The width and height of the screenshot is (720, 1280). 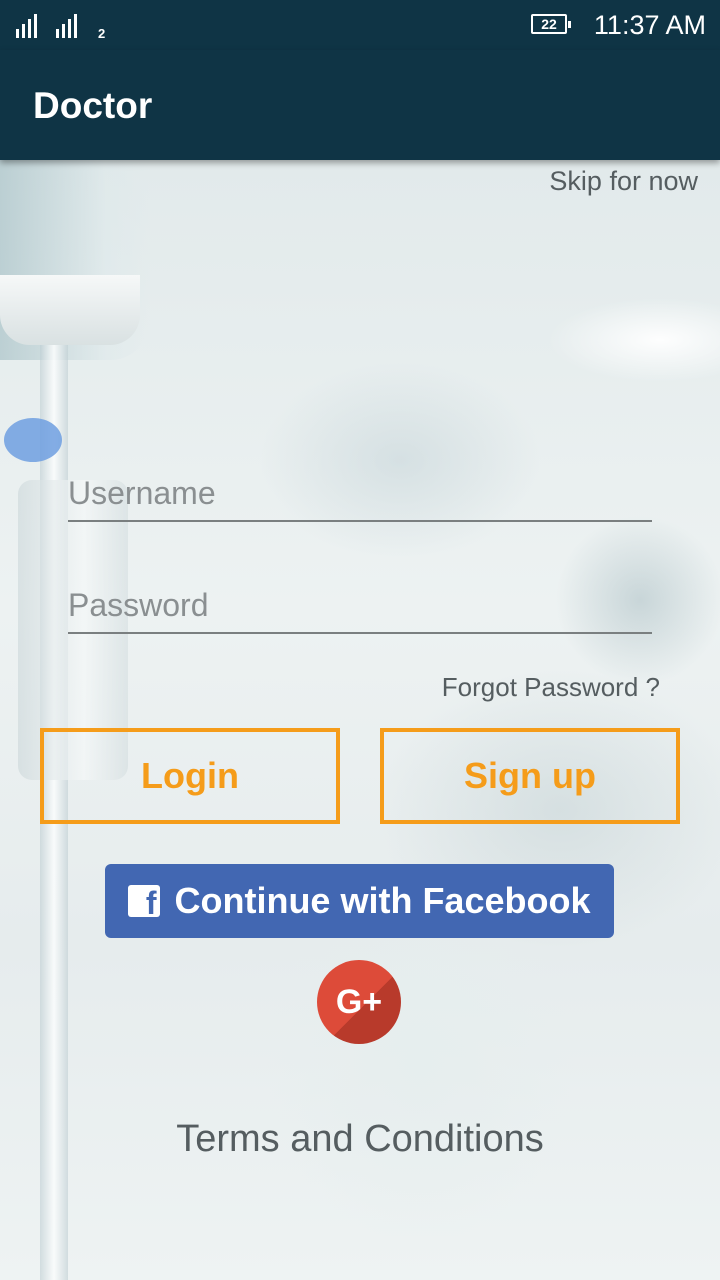 What do you see at coordinates (551, 687) in the screenshot?
I see `forgot-password-link: Forgot Password ?` at bounding box center [551, 687].